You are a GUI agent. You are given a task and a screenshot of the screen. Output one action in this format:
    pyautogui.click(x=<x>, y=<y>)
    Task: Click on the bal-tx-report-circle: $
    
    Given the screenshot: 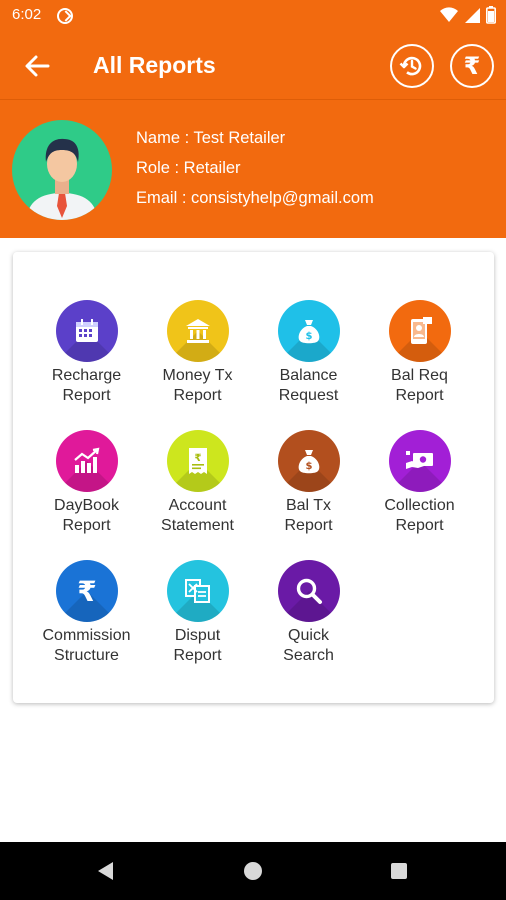 What is the action you would take?
    pyautogui.click(x=308, y=461)
    